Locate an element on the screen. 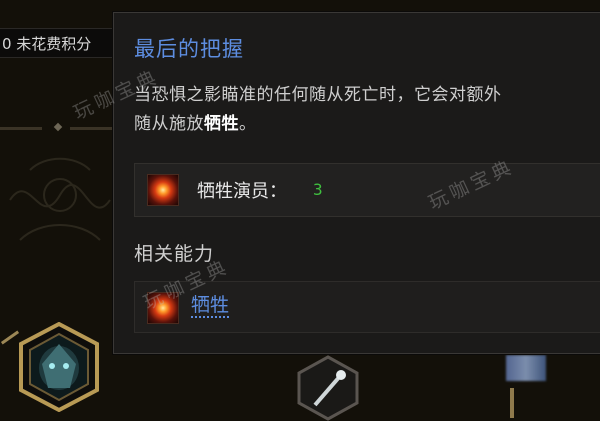 This screenshot has width=600, height=421. blurred-element is located at coordinates (526, 368).